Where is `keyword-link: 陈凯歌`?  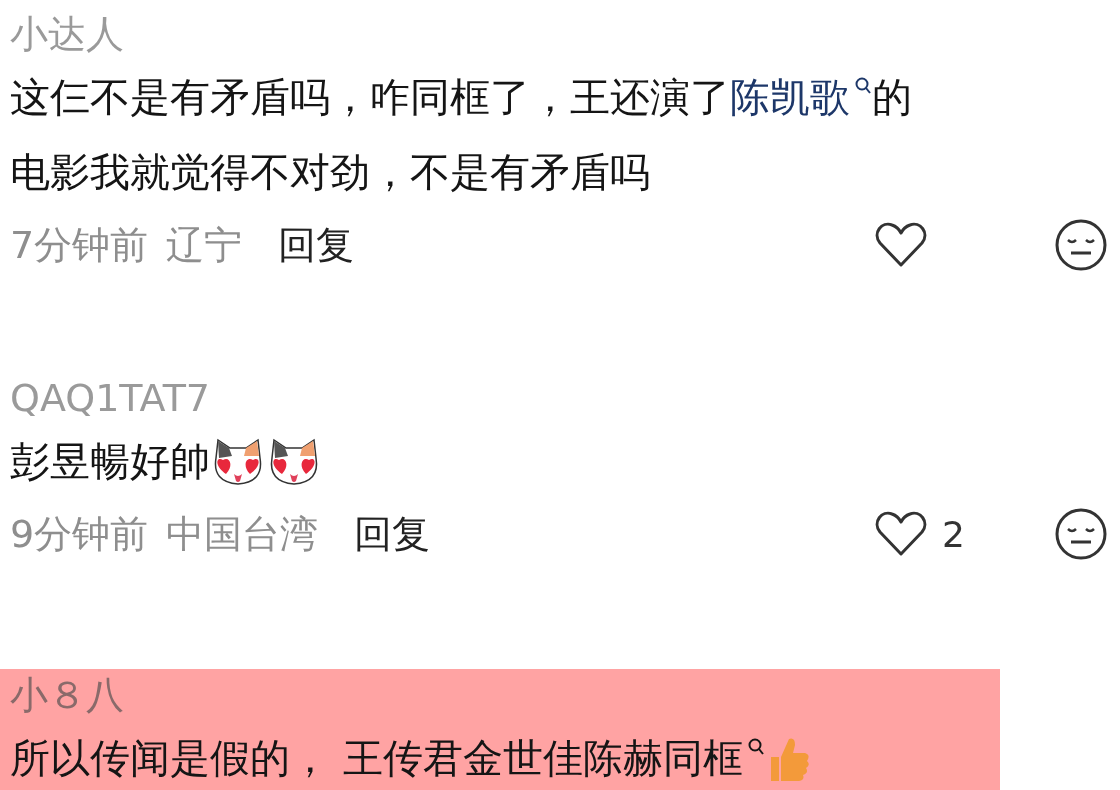 keyword-link: 陈凯歌 is located at coordinates (801, 97).